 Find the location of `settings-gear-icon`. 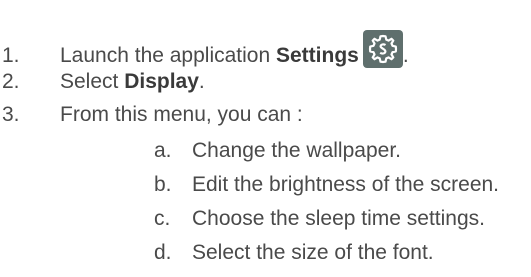

settings-gear-icon is located at coordinates (382, 49).